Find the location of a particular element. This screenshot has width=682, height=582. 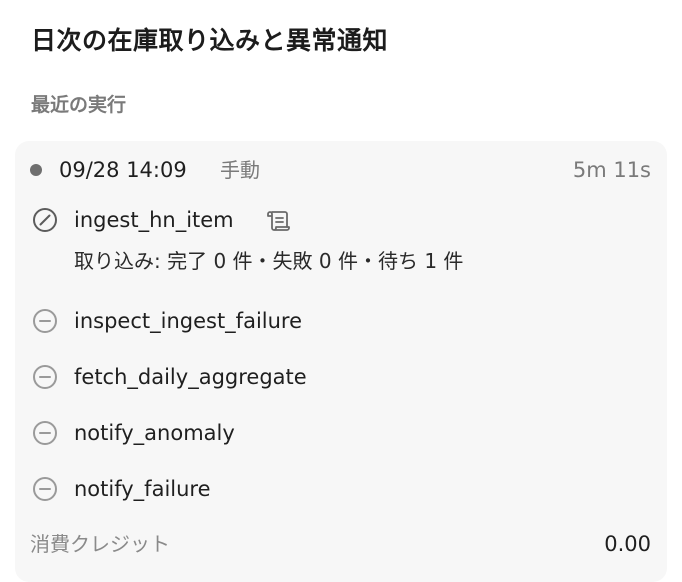

run-header: 09/28 14:09 手動 5m 11s is located at coordinates (341, 170).